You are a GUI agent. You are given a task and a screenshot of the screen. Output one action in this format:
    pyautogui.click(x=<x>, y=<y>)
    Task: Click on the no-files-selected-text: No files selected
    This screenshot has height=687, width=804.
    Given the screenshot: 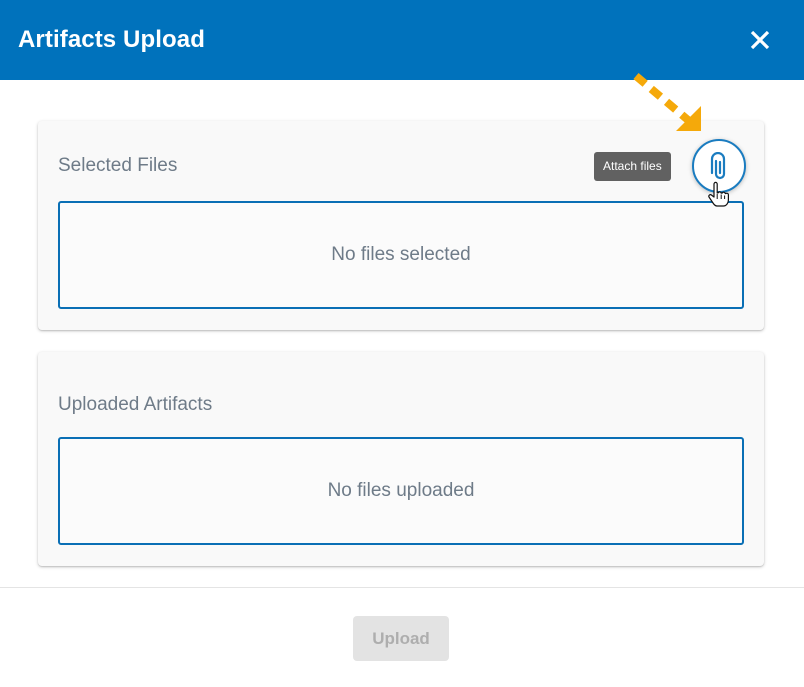 What is the action you would take?
    pyautogui.click(x=401, y=254)
    